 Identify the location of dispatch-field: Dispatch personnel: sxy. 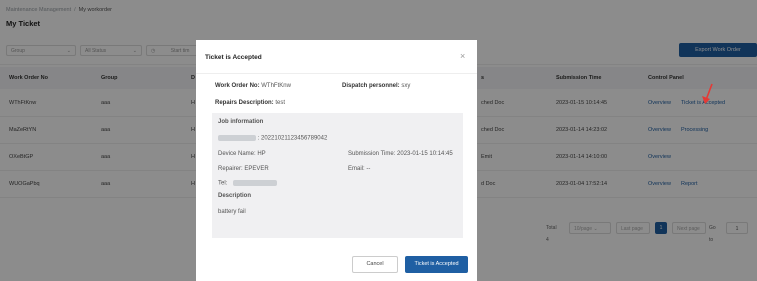
(376, 86).